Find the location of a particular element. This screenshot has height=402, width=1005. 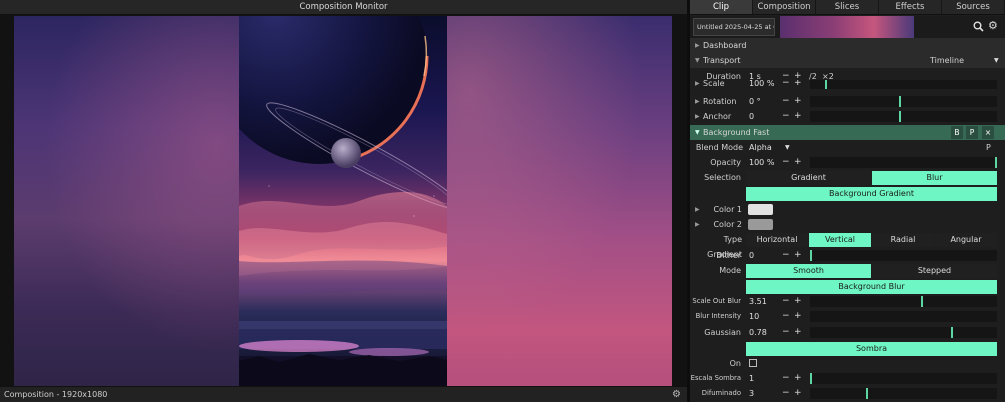

type-vertical-option: Vertical is located at coordinates (840, 240).